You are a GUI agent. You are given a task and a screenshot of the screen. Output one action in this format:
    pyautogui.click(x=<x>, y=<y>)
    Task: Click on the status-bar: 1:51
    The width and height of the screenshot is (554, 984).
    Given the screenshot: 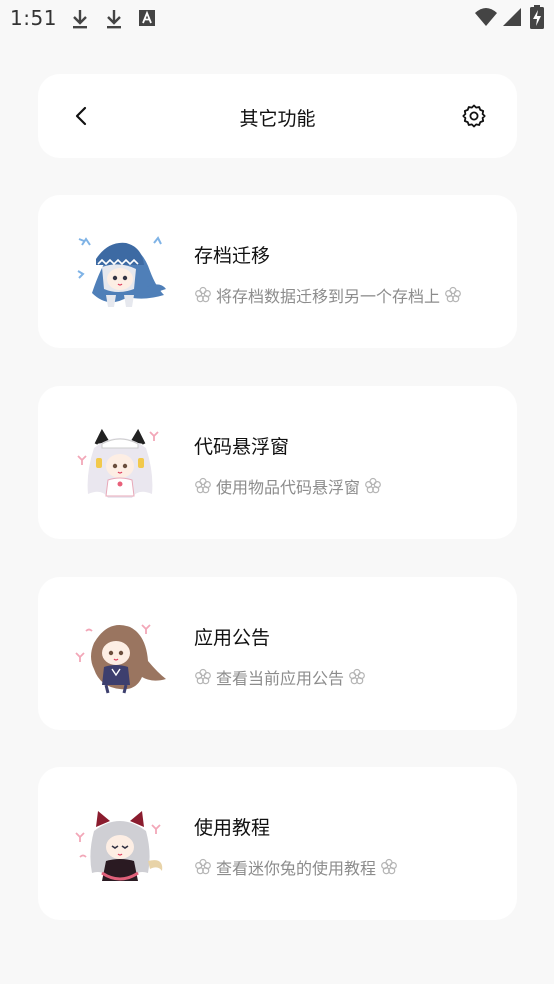 What is the action you would take?
    pyautogui.click(x=277, y=19)
    